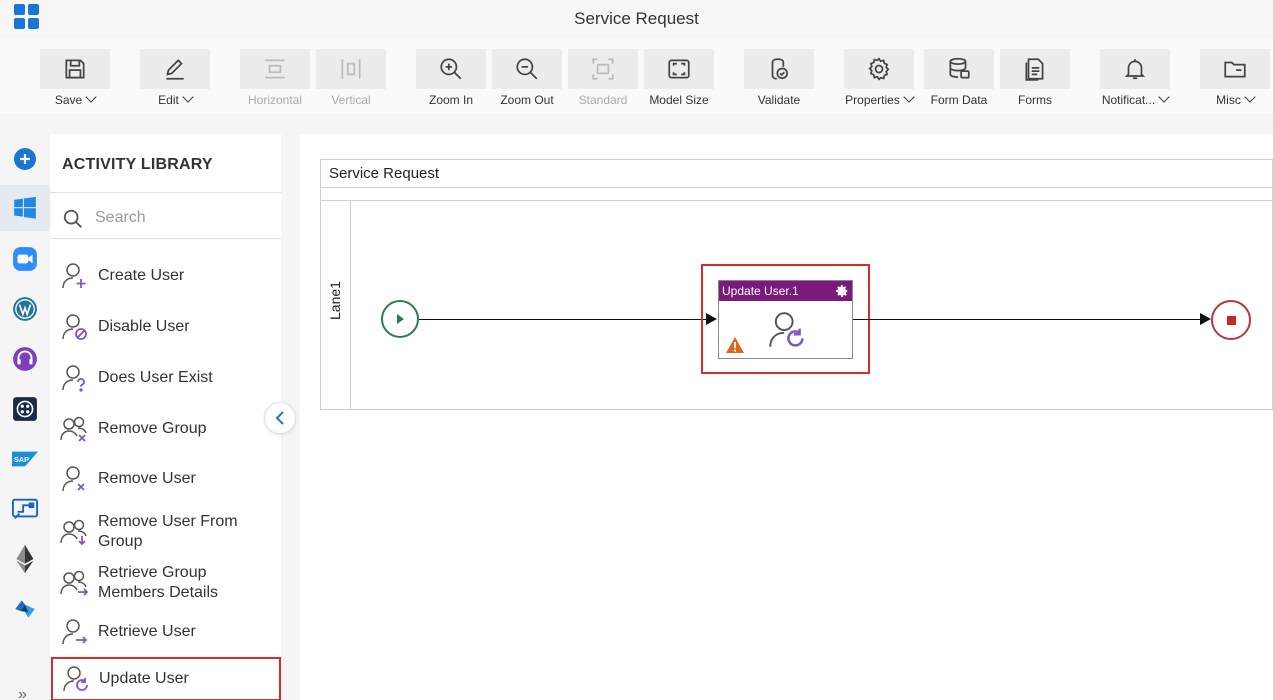  Describe the element at coordinates (74, 583) in the screenshot. I see `group-retrieve-icon` at that location.